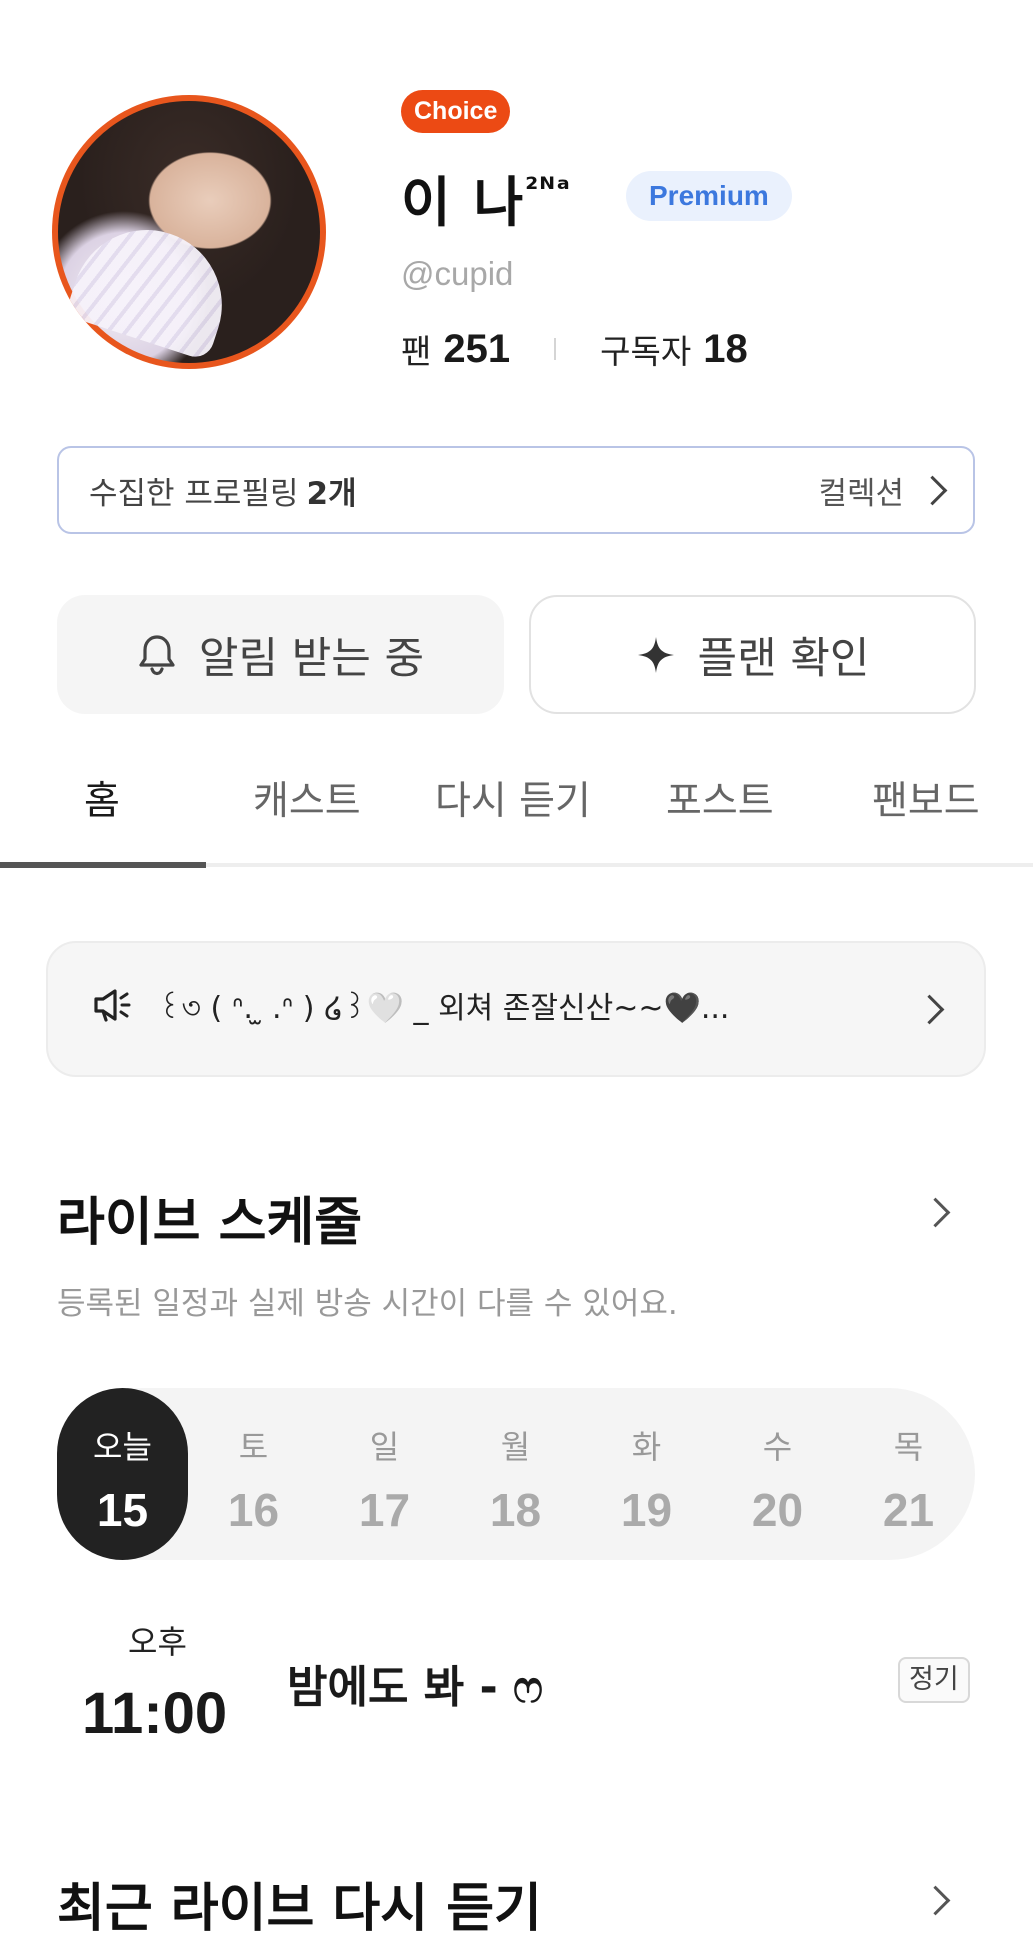 This screenshot has height=1941, width=1033. What do you see at coordinates (122, 1447) in the screenshot?
I see `day-name: 오늘` at bounding box center [122, 1447].